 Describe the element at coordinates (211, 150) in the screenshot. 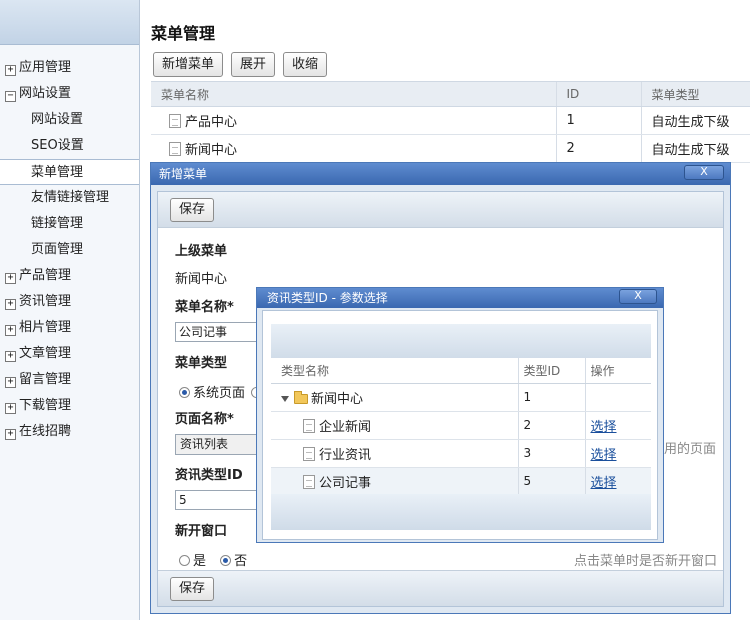

I see `row-name: 新闻中心` at that location.